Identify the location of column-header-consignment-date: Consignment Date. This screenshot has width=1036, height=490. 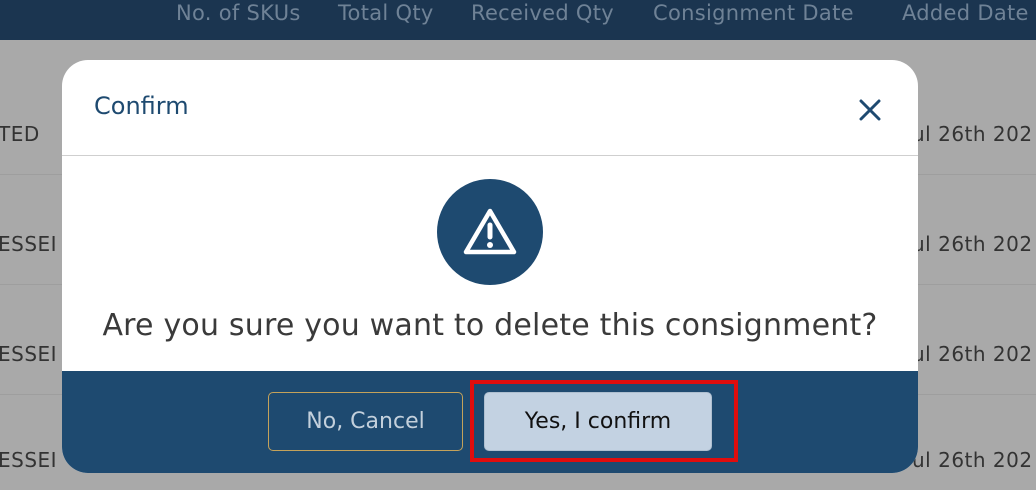
(753, 13).